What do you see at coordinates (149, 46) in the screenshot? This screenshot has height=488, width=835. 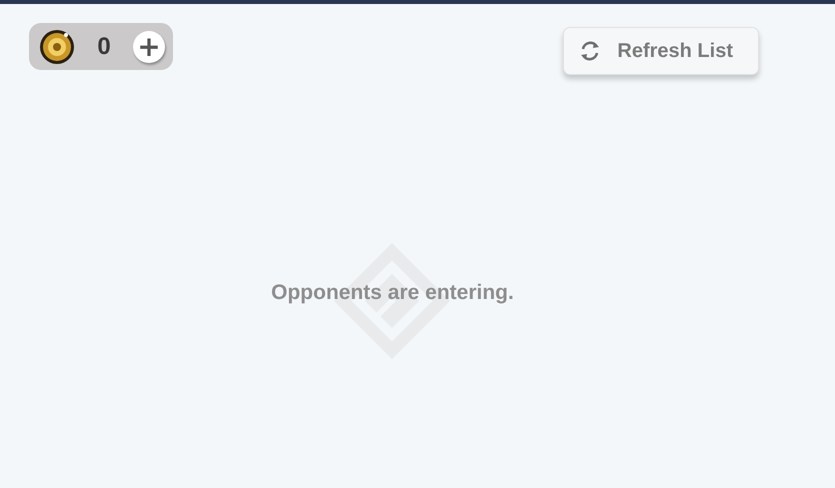 I see `add-currency-button: +` at bounding box center [149, 46].